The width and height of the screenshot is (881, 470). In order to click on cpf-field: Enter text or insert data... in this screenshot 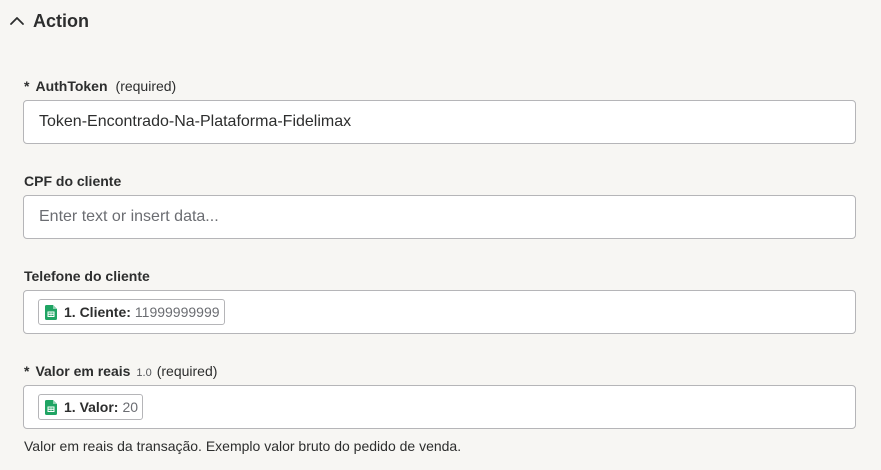, I will do `click(439, 217)`.